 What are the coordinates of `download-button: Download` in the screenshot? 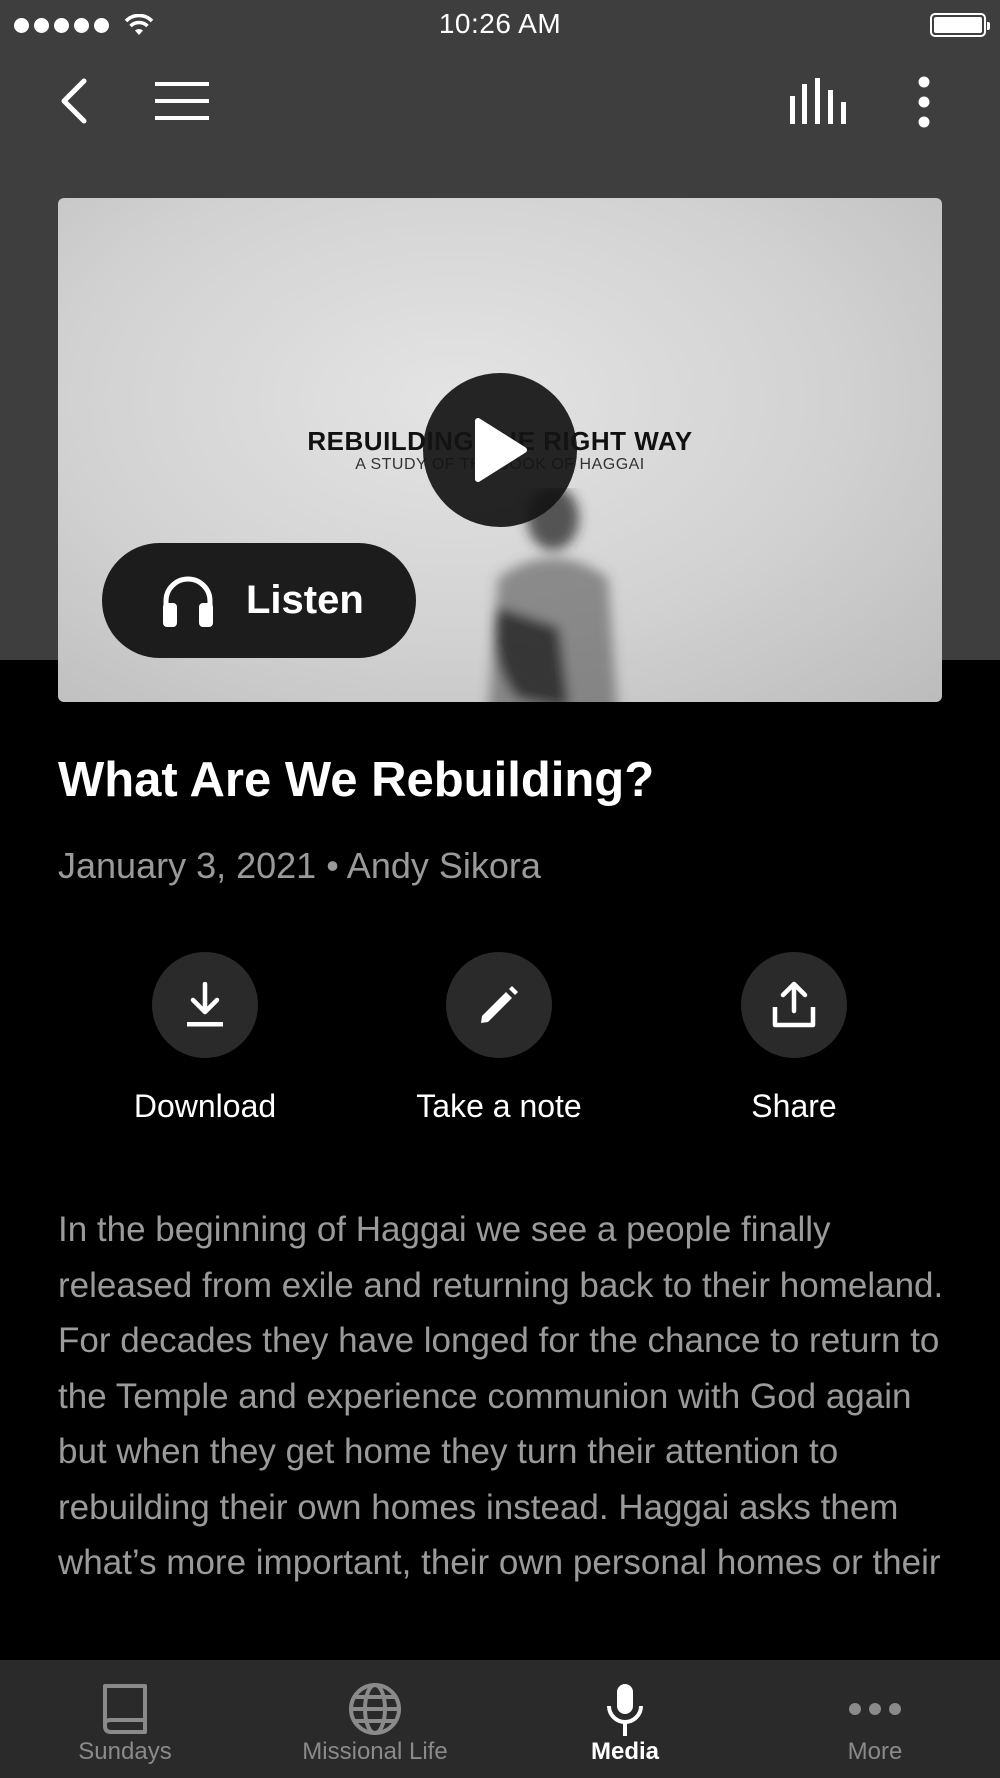 It's located at (205, 1038).